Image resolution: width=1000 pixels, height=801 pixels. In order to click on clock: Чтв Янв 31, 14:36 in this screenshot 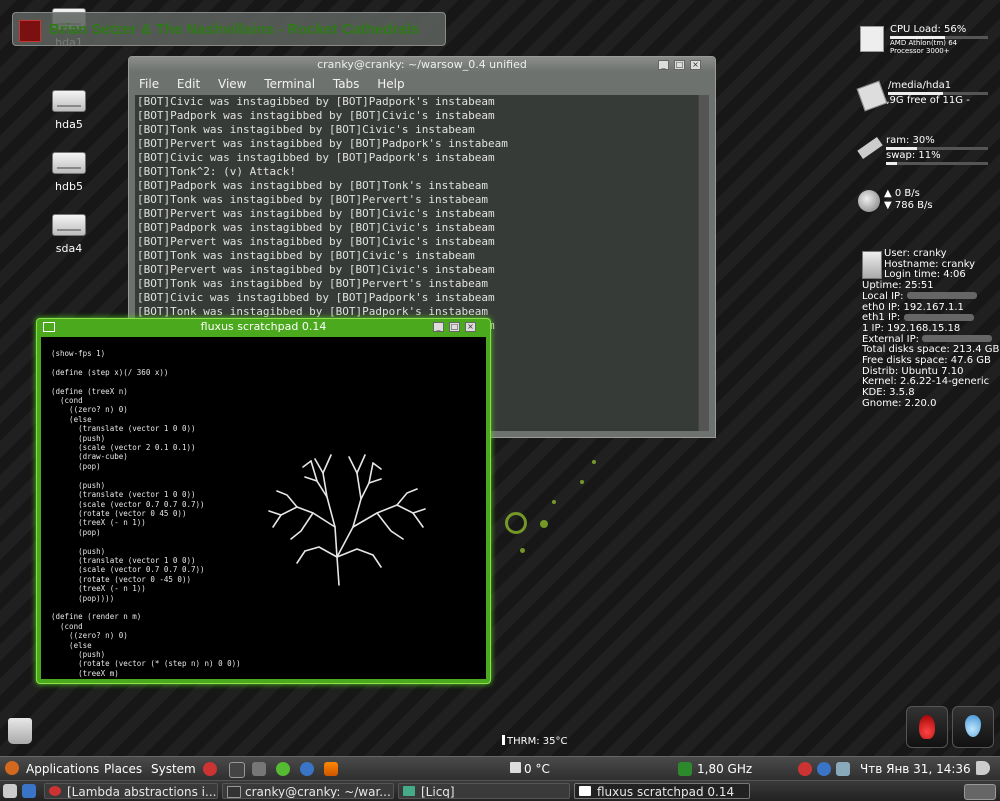, I will do `click(915, 769)`.